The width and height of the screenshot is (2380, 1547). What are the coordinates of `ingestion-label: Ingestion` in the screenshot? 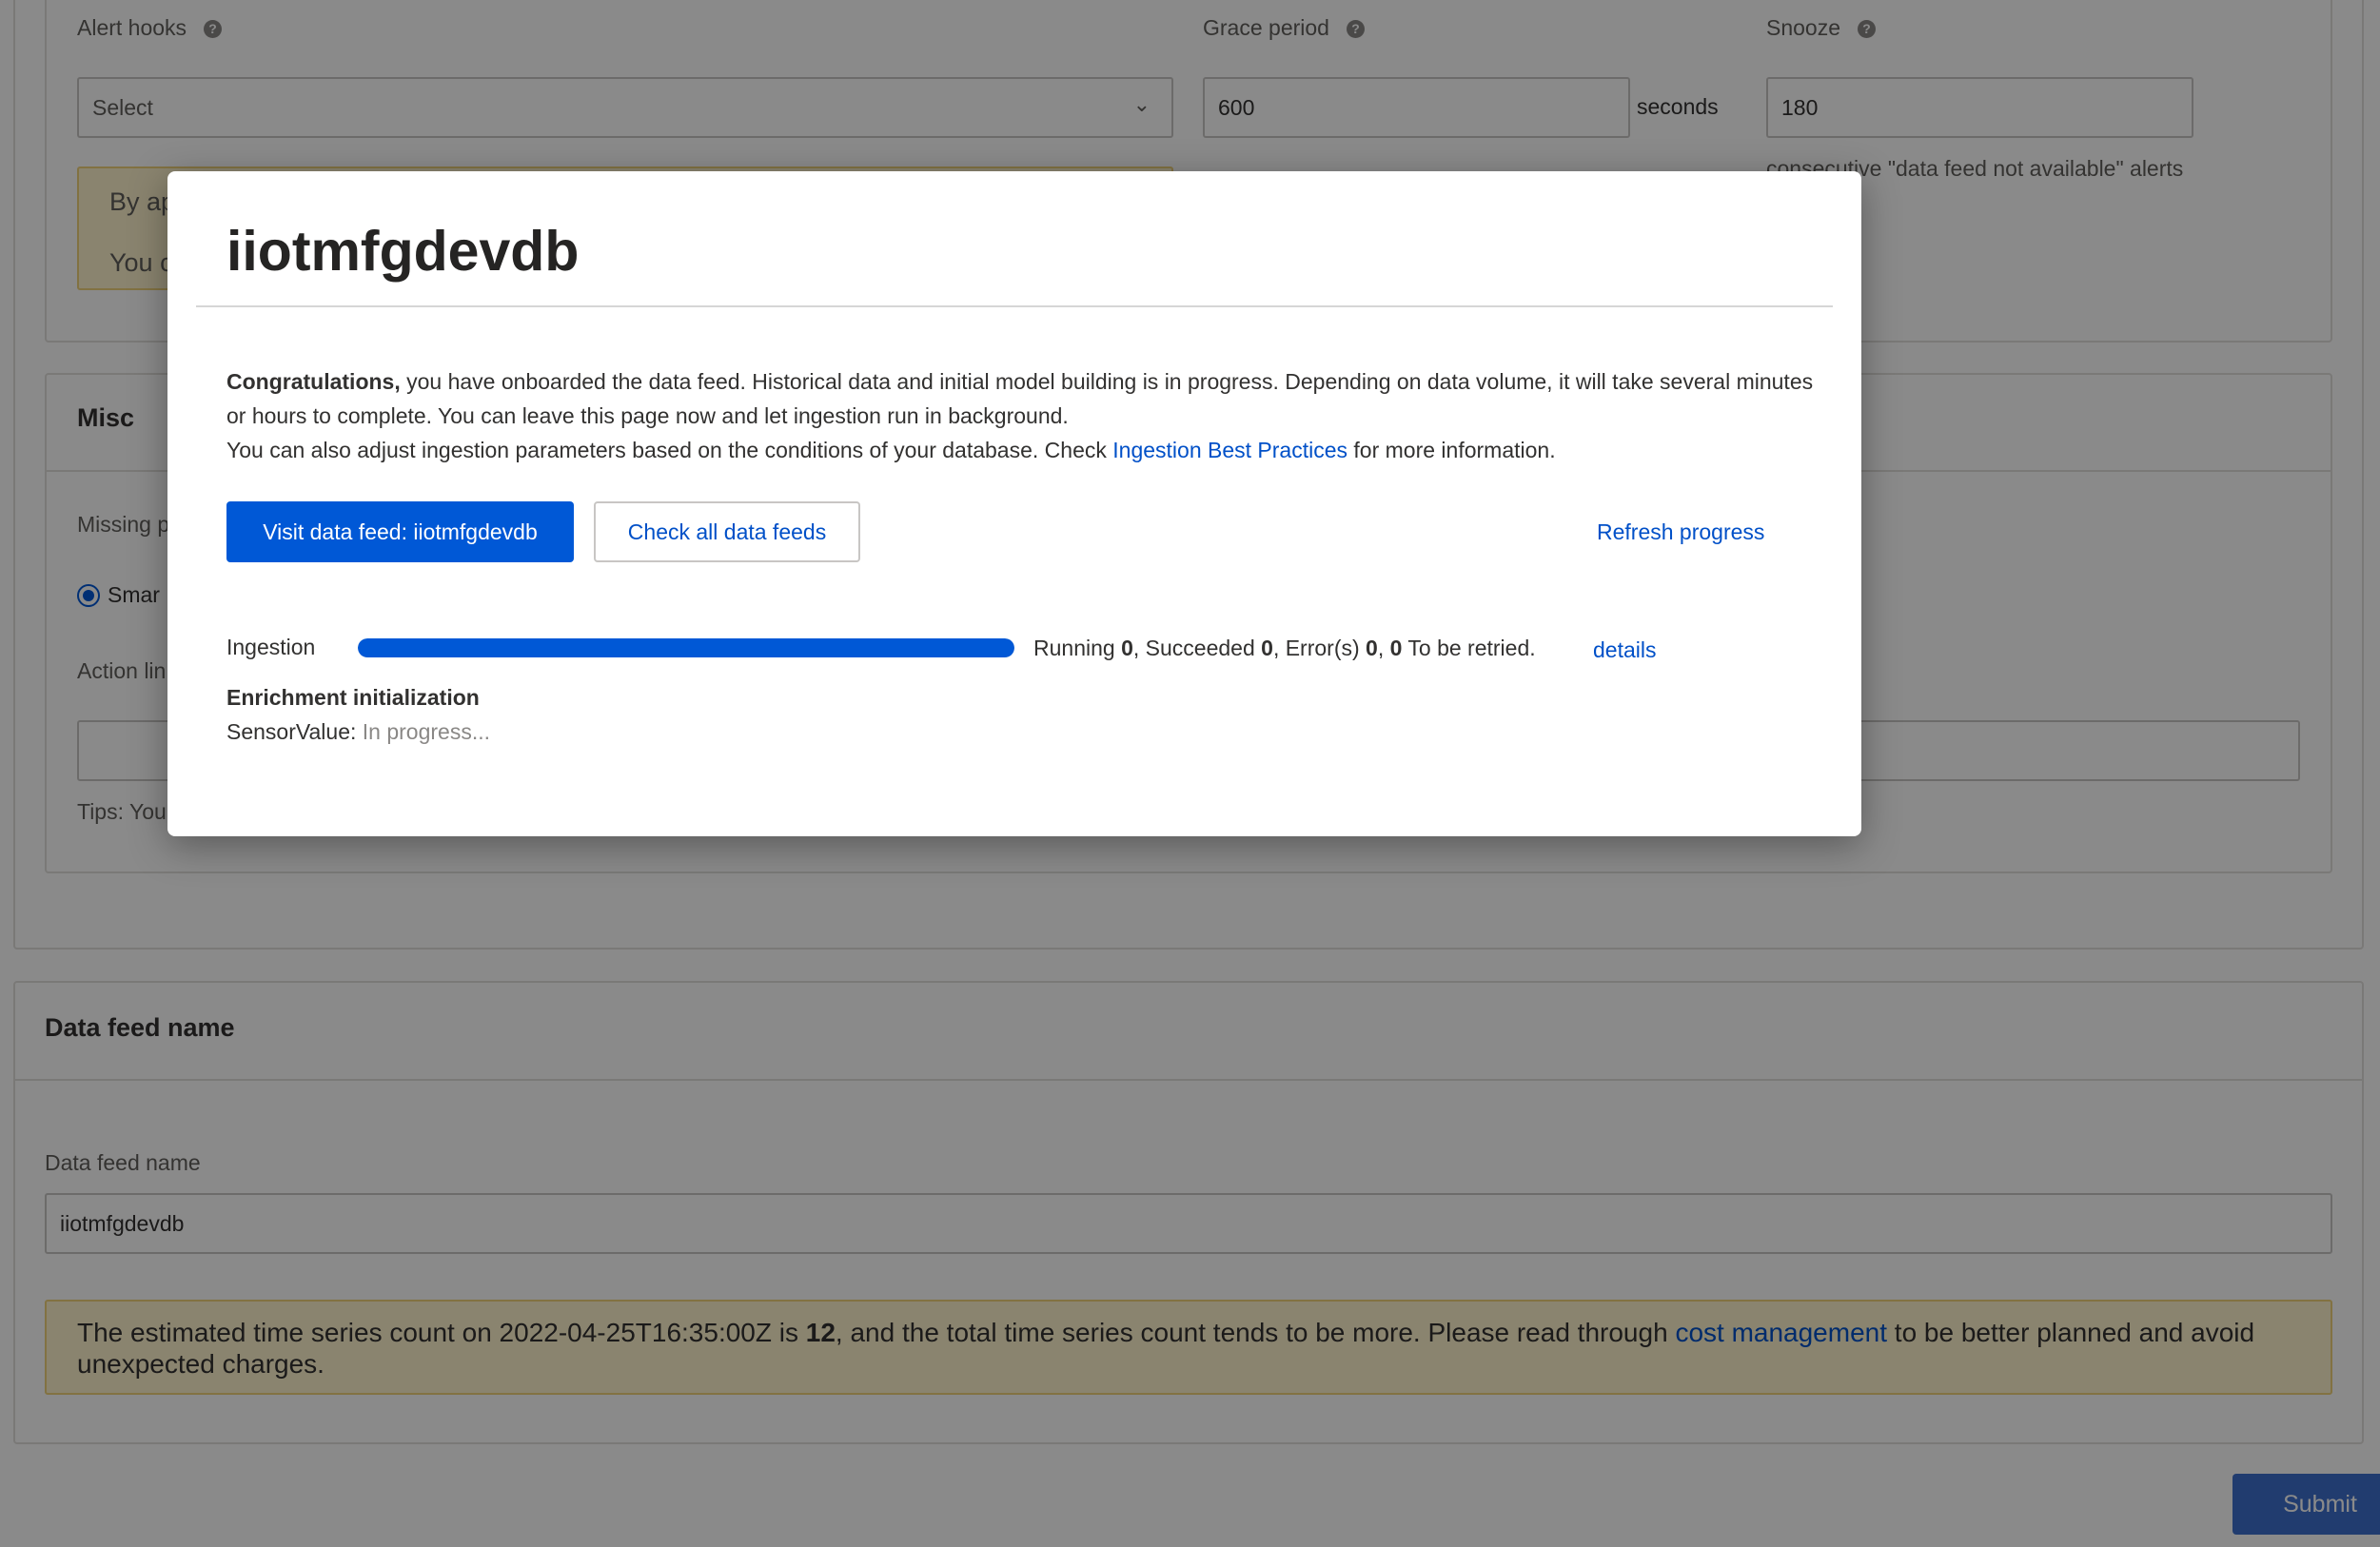 It's located at (271, 647).